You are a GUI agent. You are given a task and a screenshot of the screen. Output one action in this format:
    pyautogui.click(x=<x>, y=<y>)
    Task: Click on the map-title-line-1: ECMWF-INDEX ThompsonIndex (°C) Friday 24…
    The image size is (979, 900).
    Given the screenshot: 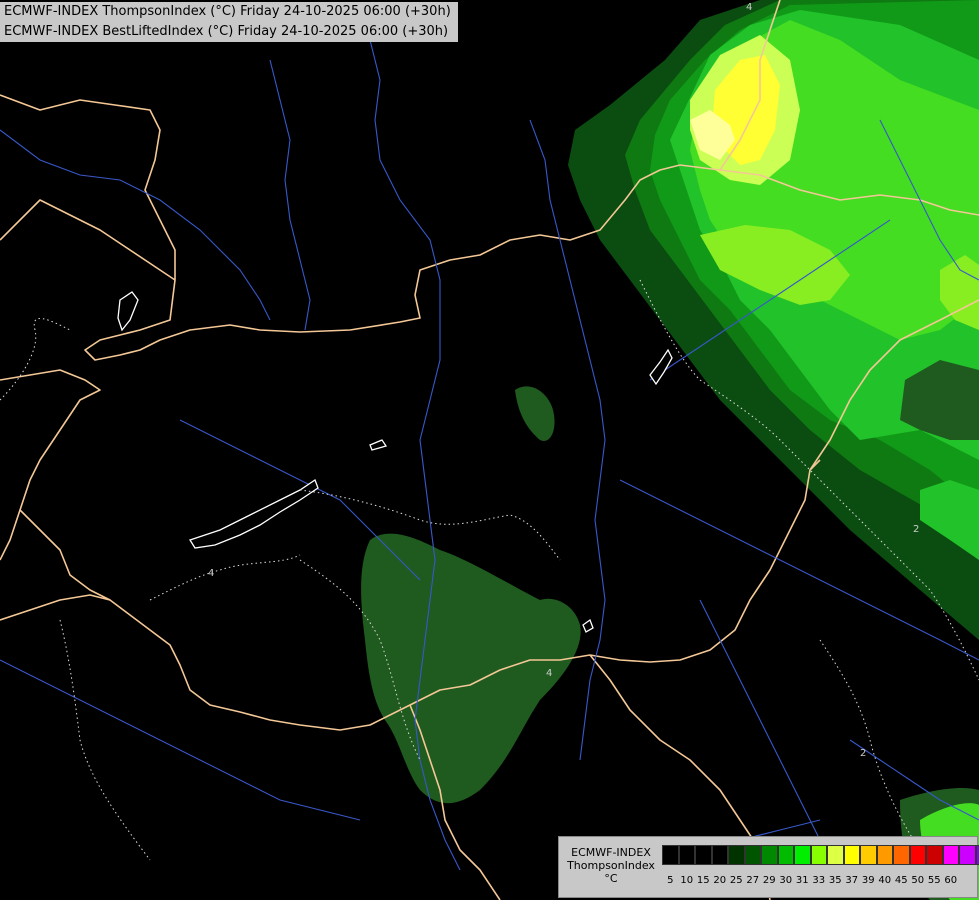 What is the action you would take?
    pyautogui.click(x=229, y=12)
    